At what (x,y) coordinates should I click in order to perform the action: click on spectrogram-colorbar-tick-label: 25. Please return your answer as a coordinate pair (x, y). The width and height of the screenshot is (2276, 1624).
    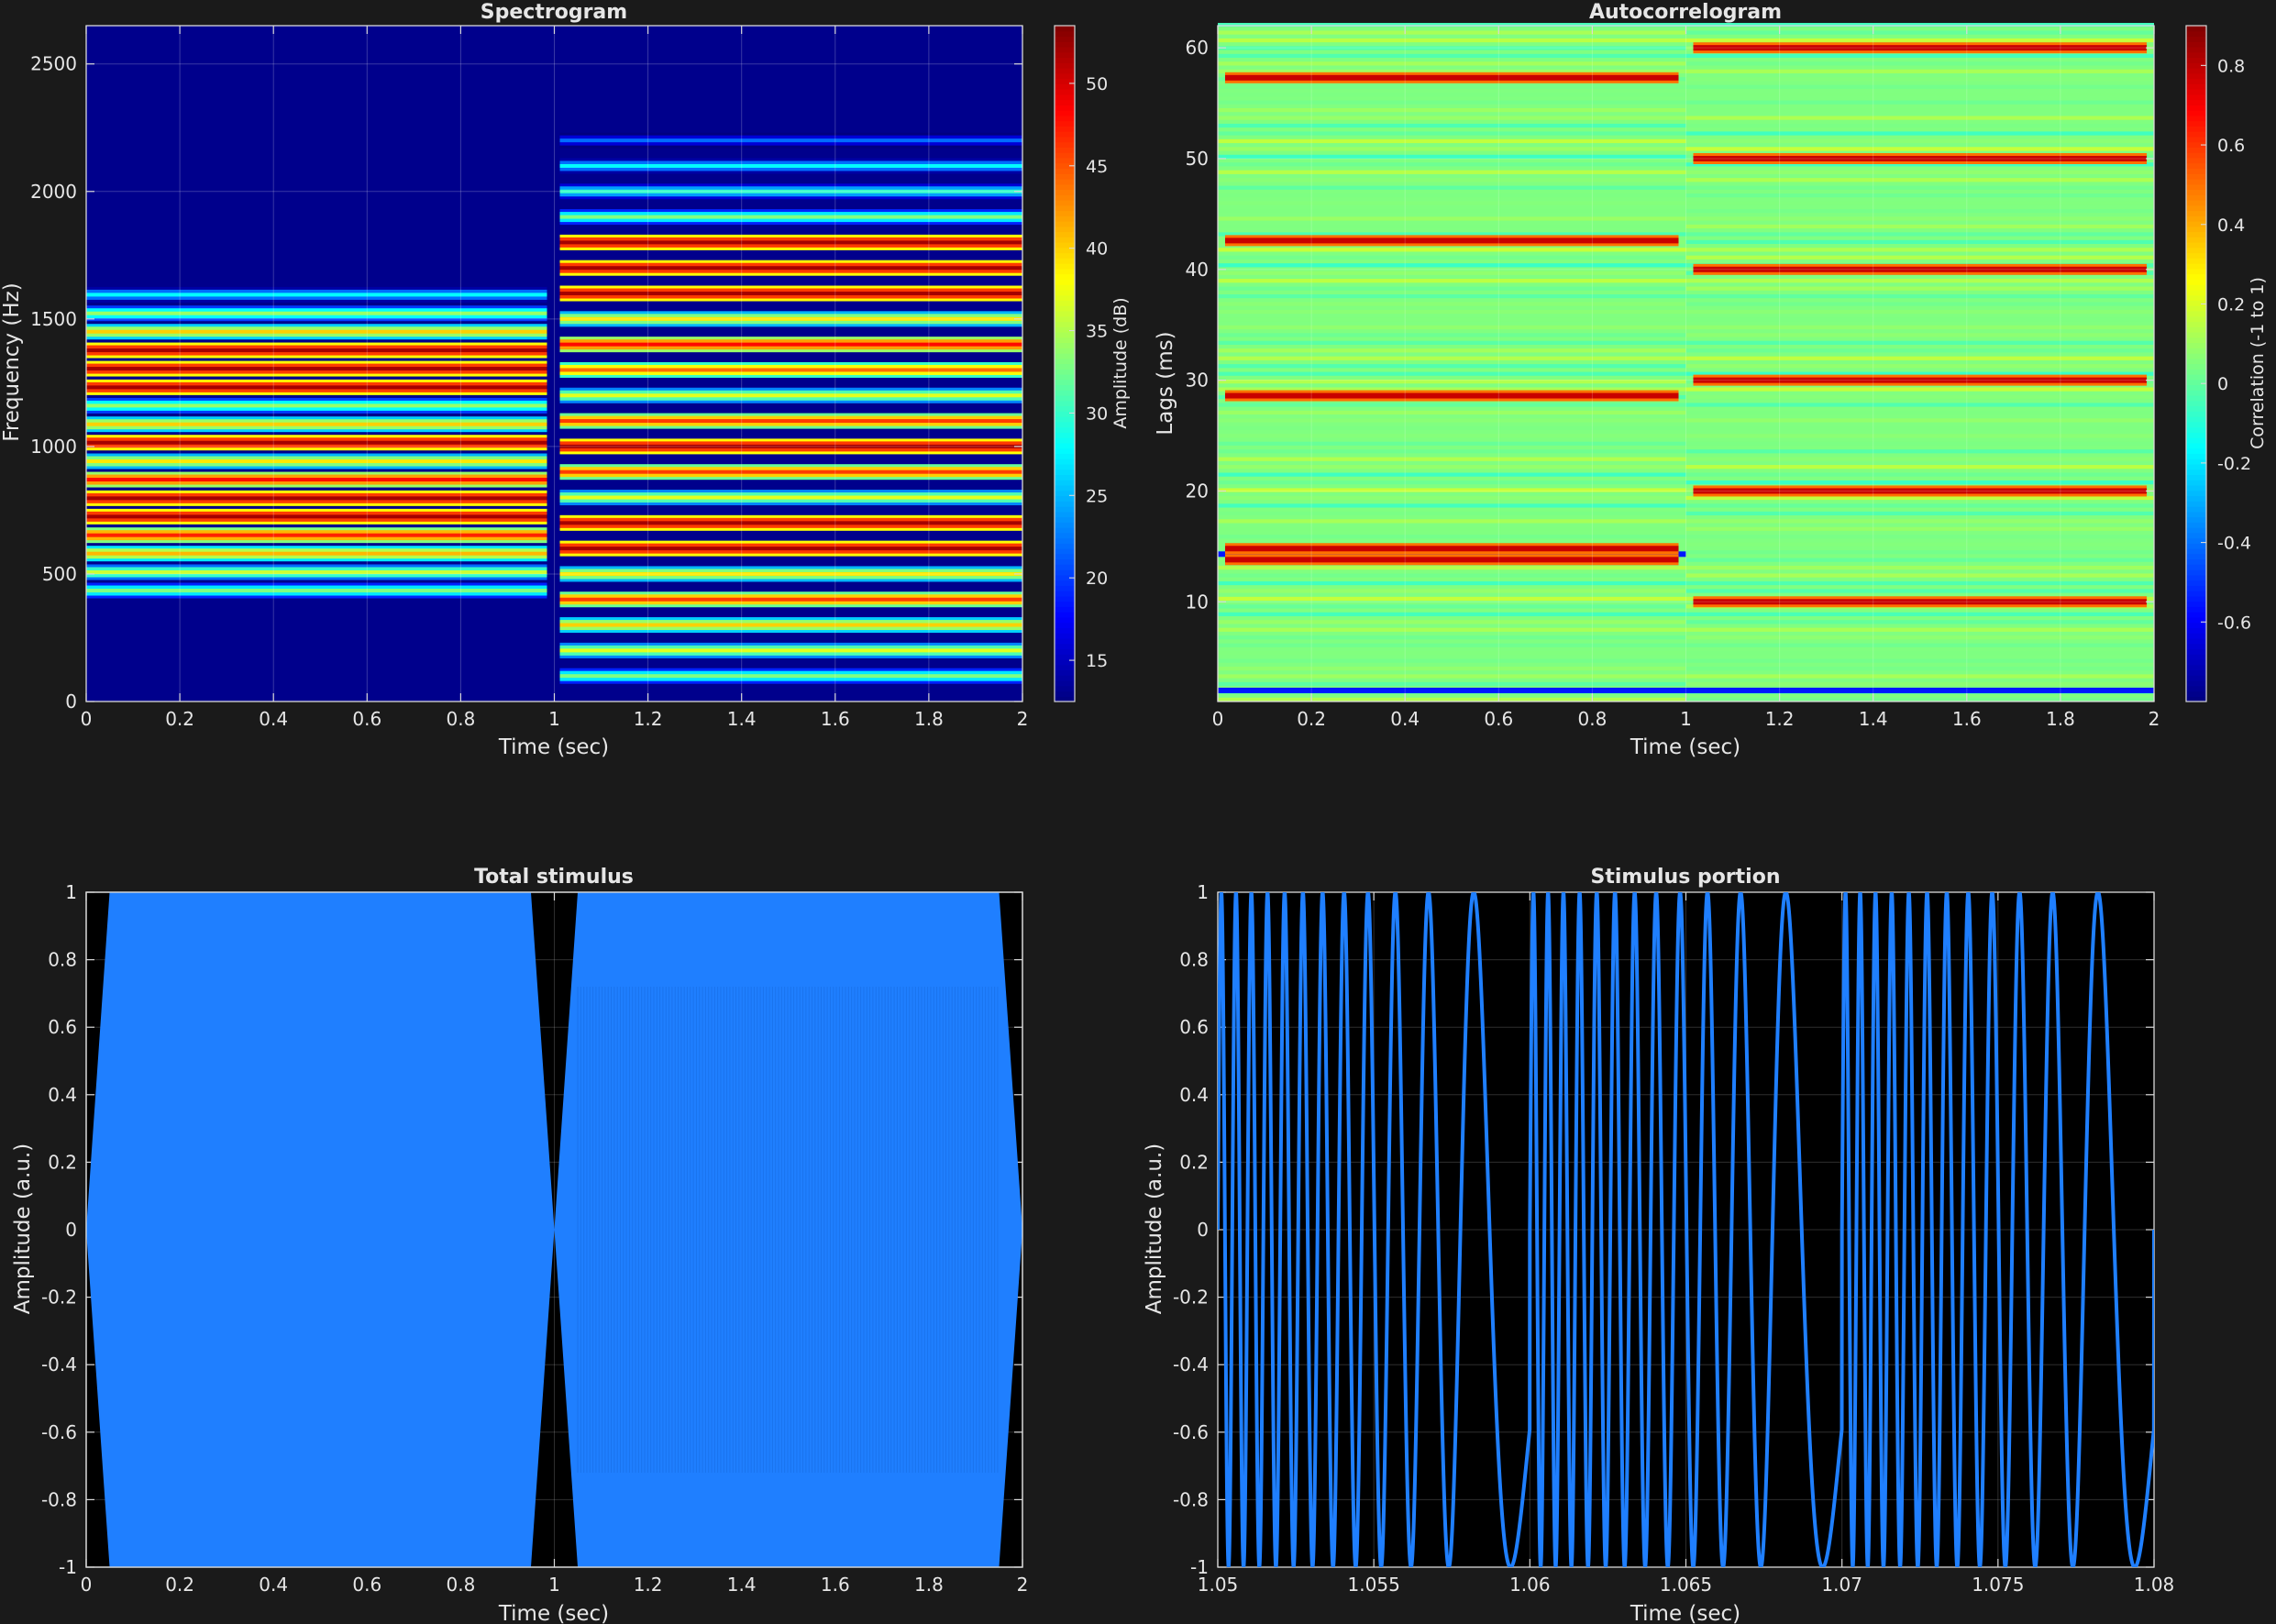
    Looking at the image, I should click on (1097, 496).